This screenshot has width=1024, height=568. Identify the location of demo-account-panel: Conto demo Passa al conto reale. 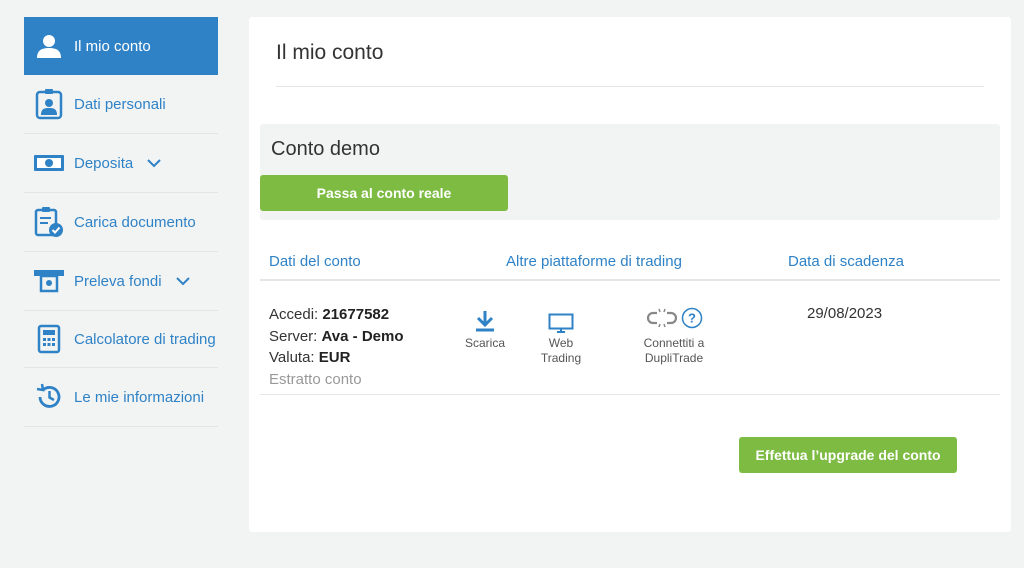
(630, 172).